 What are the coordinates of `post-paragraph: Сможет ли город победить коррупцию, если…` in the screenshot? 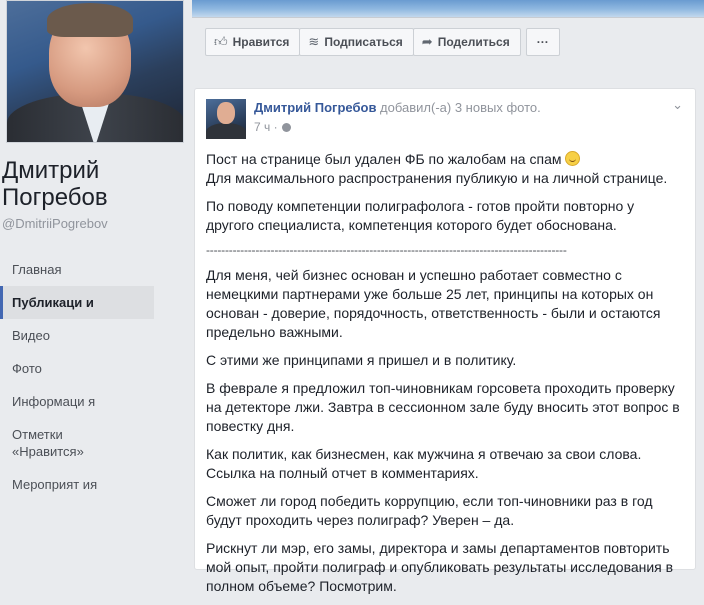 It's located at (429, 510).